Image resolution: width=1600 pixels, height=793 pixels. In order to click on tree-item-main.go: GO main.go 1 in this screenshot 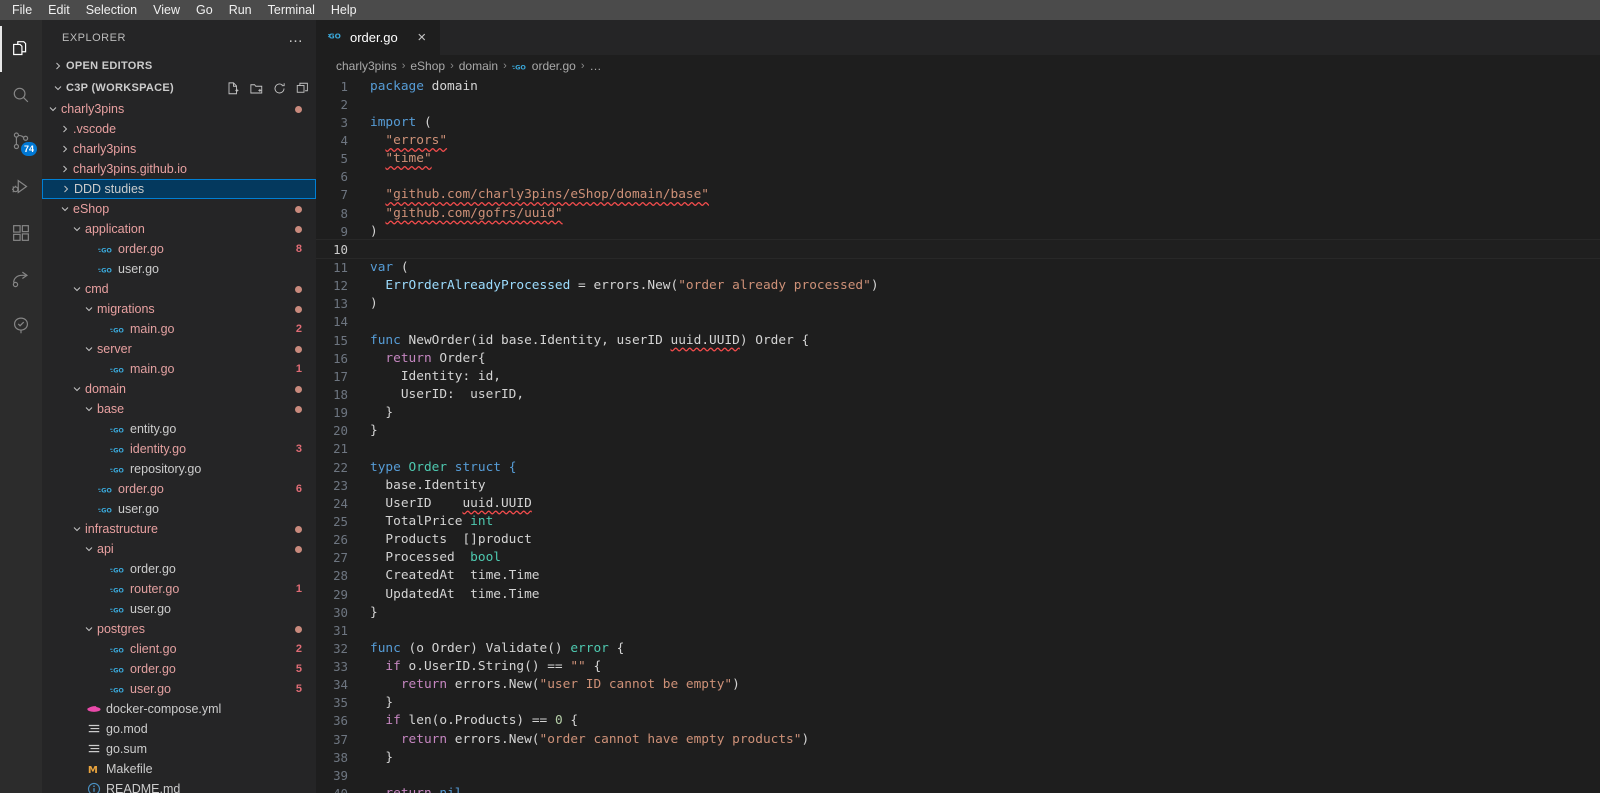, I will do `click(179, 369)`.